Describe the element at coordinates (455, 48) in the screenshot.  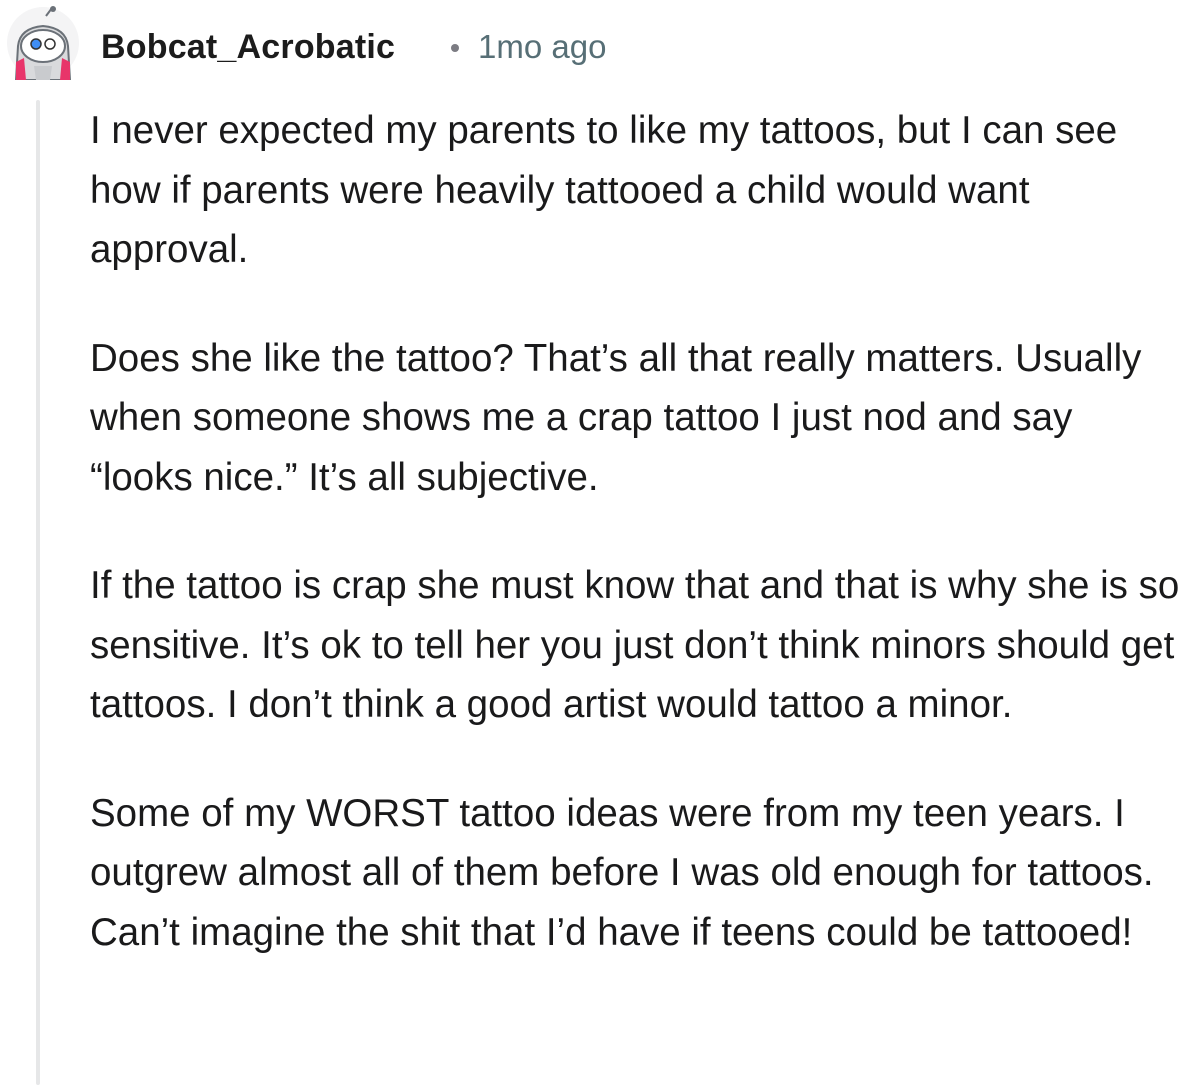
I see `separator-dot` at that location.